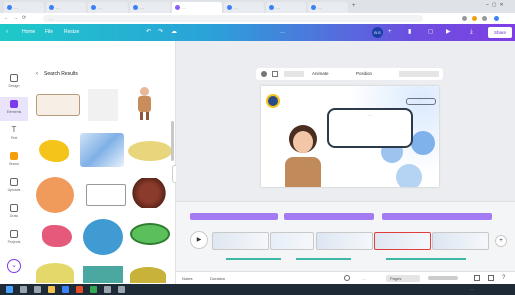 The width and height of the screenshot is (515, 295). Describe the element at coordinates (14, 109) in the screenshot. I see `nav-item-elements: Elements` at that location.